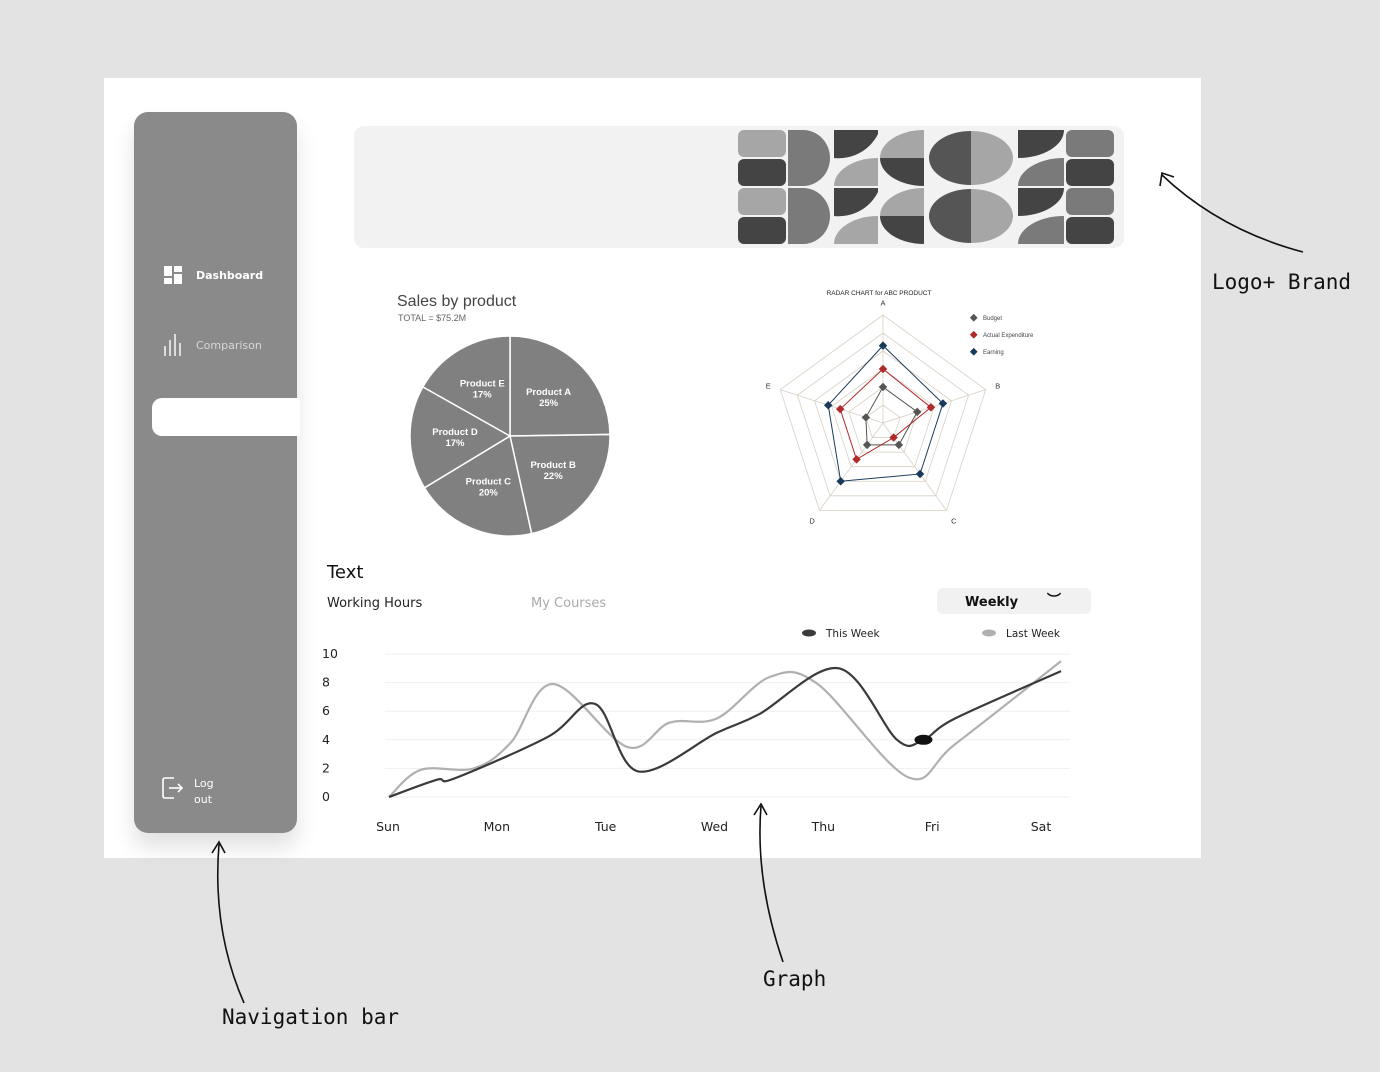 This screenshot has height=1072, width=1380. Describe the element at coordinates (923, 739) in the screenshot. I see `highlight-point` at that location.